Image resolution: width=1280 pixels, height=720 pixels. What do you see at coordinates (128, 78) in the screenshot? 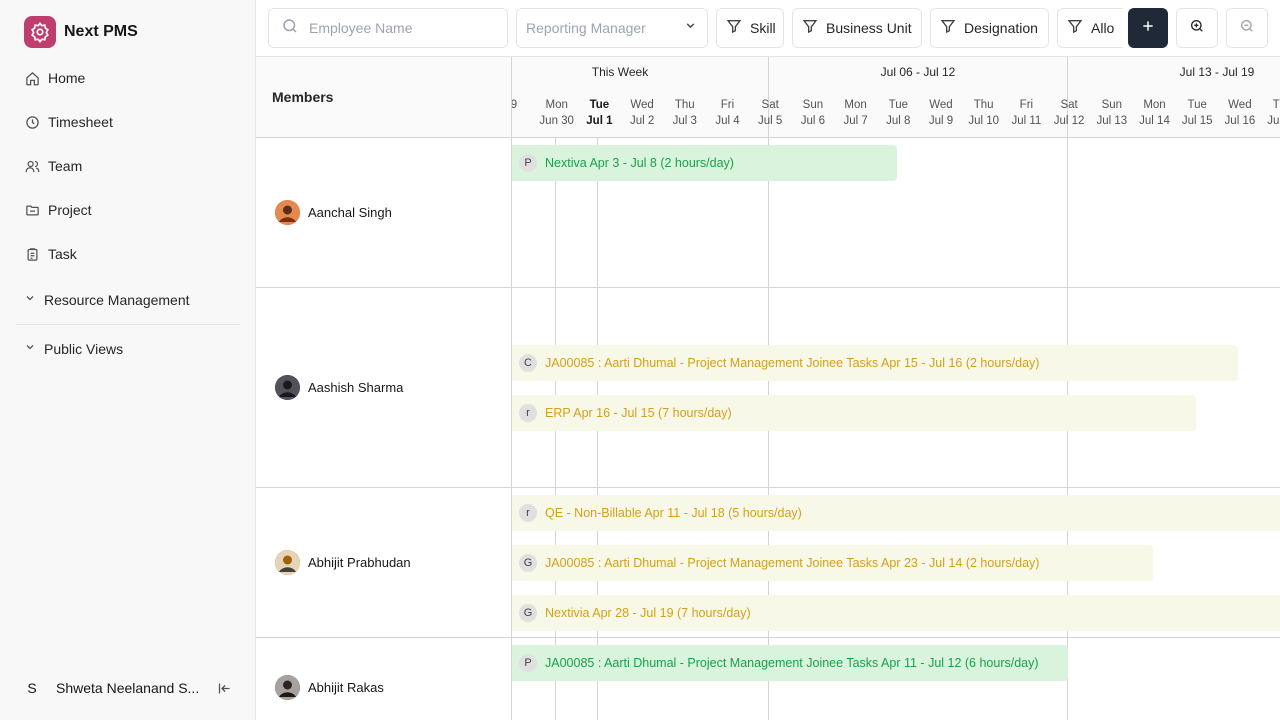
I see `nav-home: Home` at bounding box center [128, 78].